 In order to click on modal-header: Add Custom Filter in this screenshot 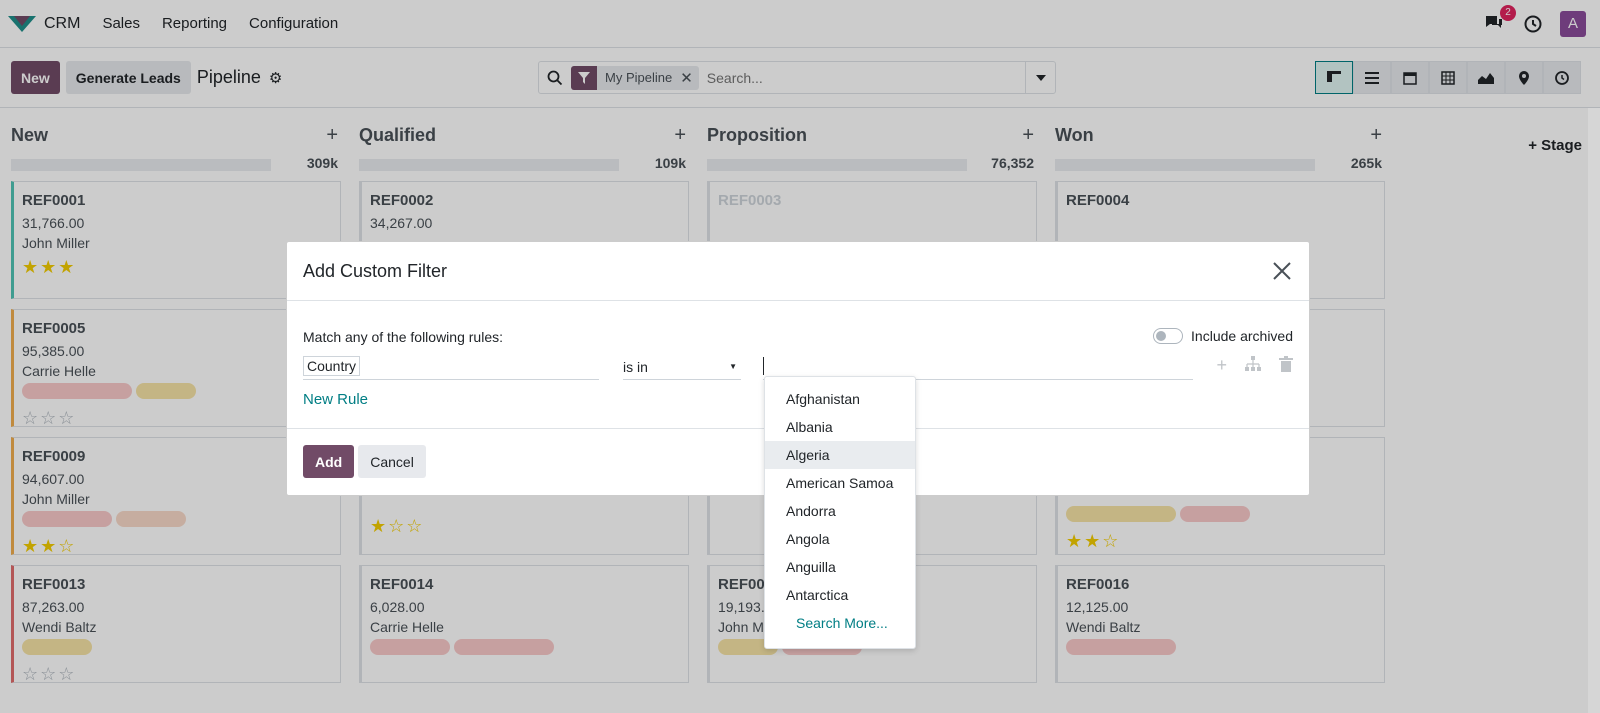, I will do `click(798, 271)`.